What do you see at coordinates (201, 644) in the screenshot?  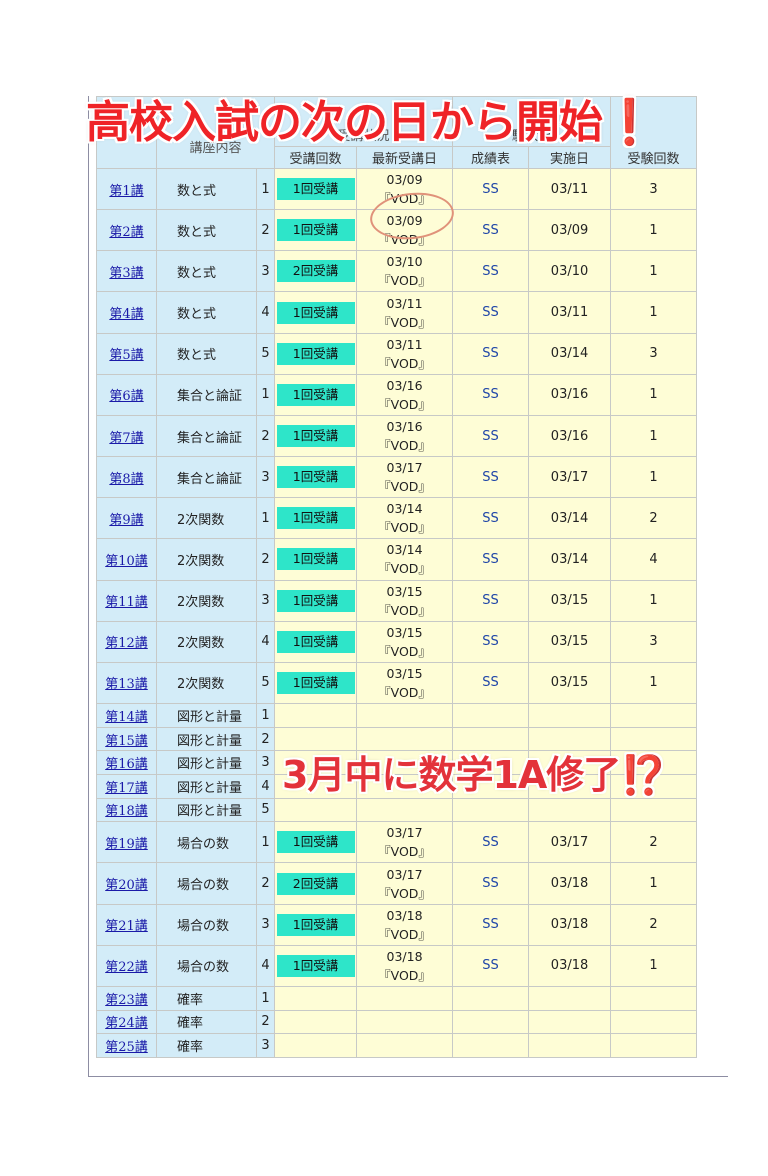 I see `course-name: 2次関数` at bounding box center [201, 644].